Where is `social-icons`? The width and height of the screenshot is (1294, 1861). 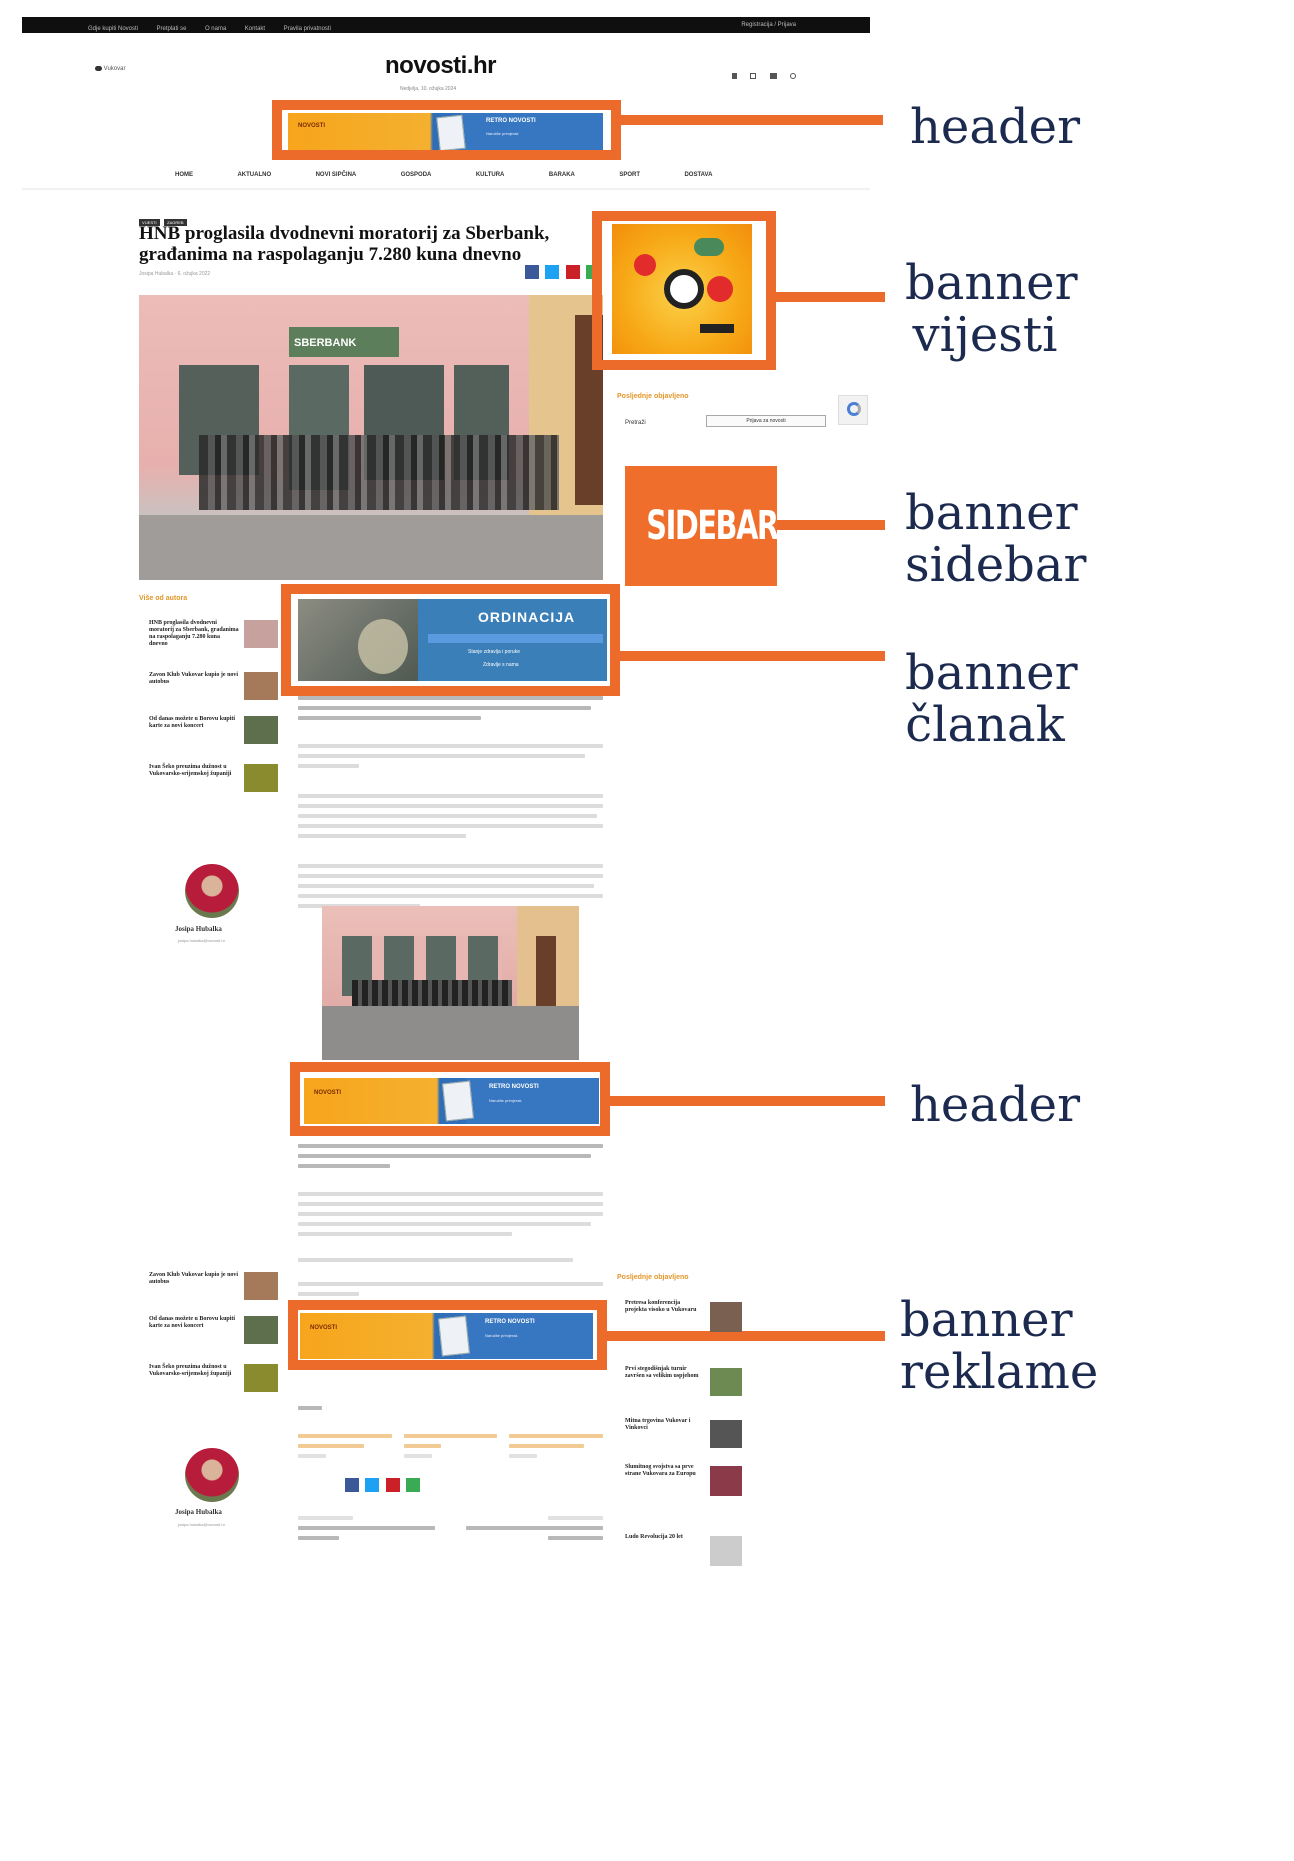
social-icons is located at coordinates (764, 75).